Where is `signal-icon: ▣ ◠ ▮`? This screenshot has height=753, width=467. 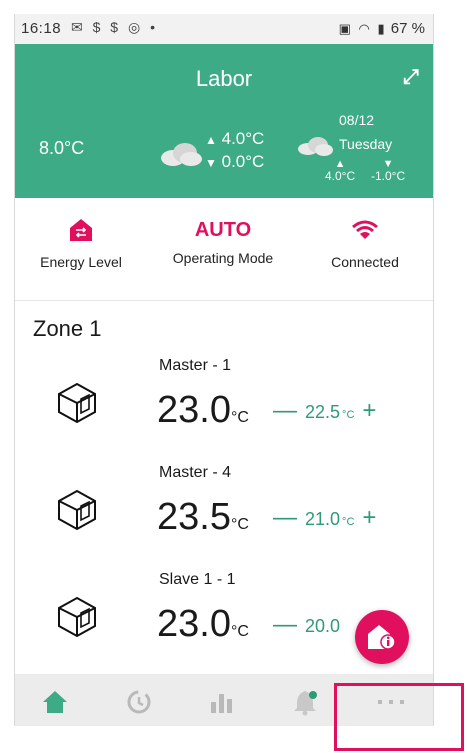
signal-icon: ▣ ◠ ▮ is located at coordinates (362, 28).